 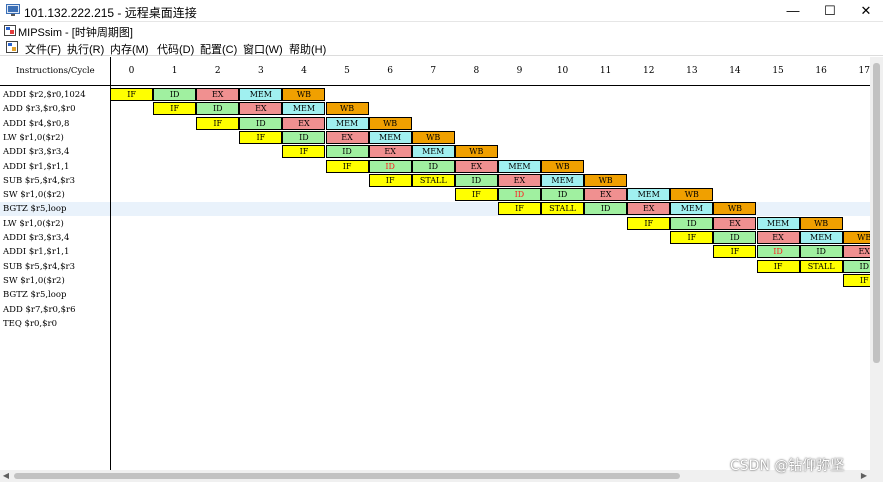 I want to click on menu-window: 窗口(W), so click(x=263, y=49).